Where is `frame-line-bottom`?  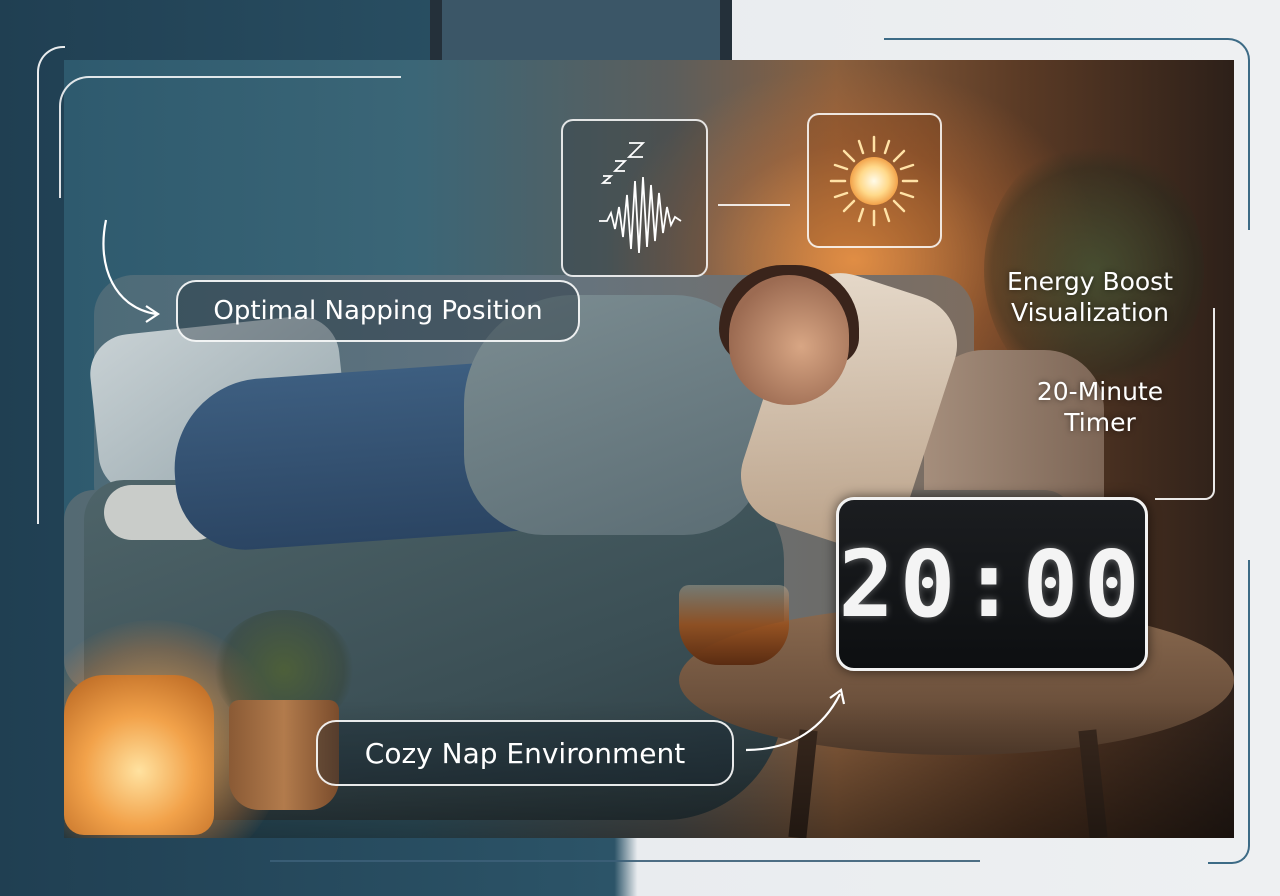
frame-line-bottom is located at coordinates (625, 861).